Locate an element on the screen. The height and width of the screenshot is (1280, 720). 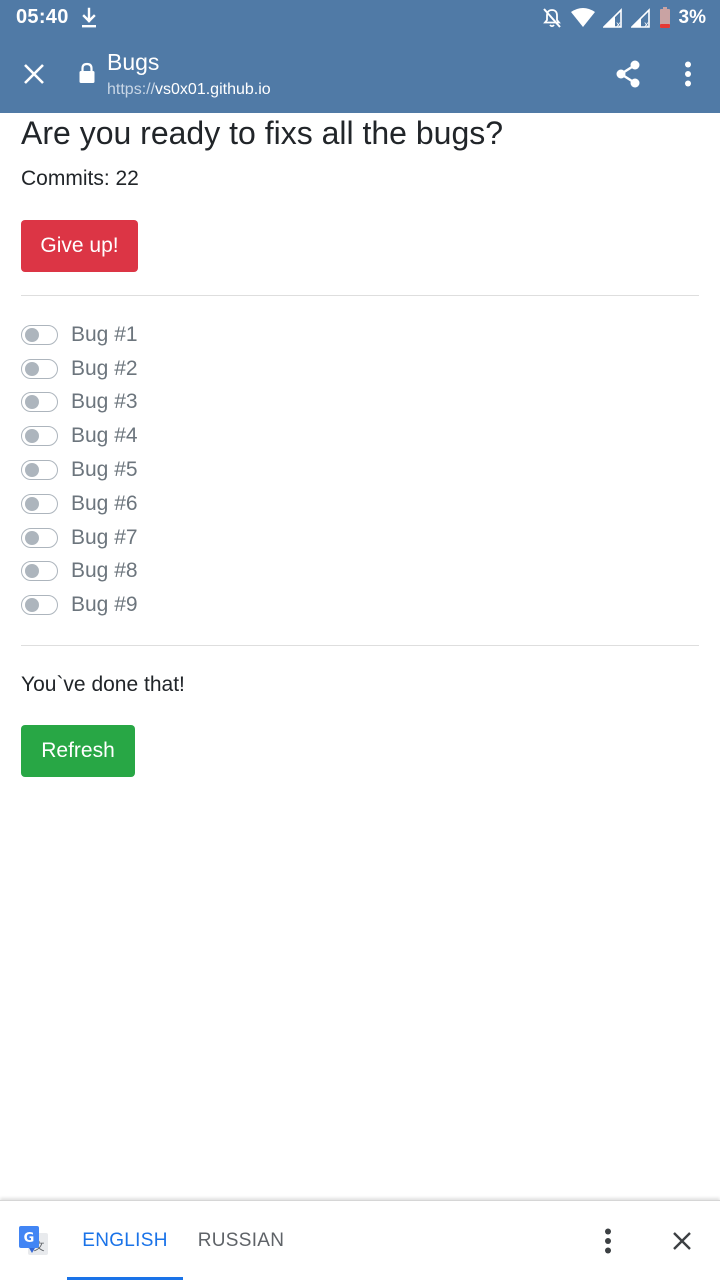
bug-label: Bug #9 is located at coordinates (104, 605).